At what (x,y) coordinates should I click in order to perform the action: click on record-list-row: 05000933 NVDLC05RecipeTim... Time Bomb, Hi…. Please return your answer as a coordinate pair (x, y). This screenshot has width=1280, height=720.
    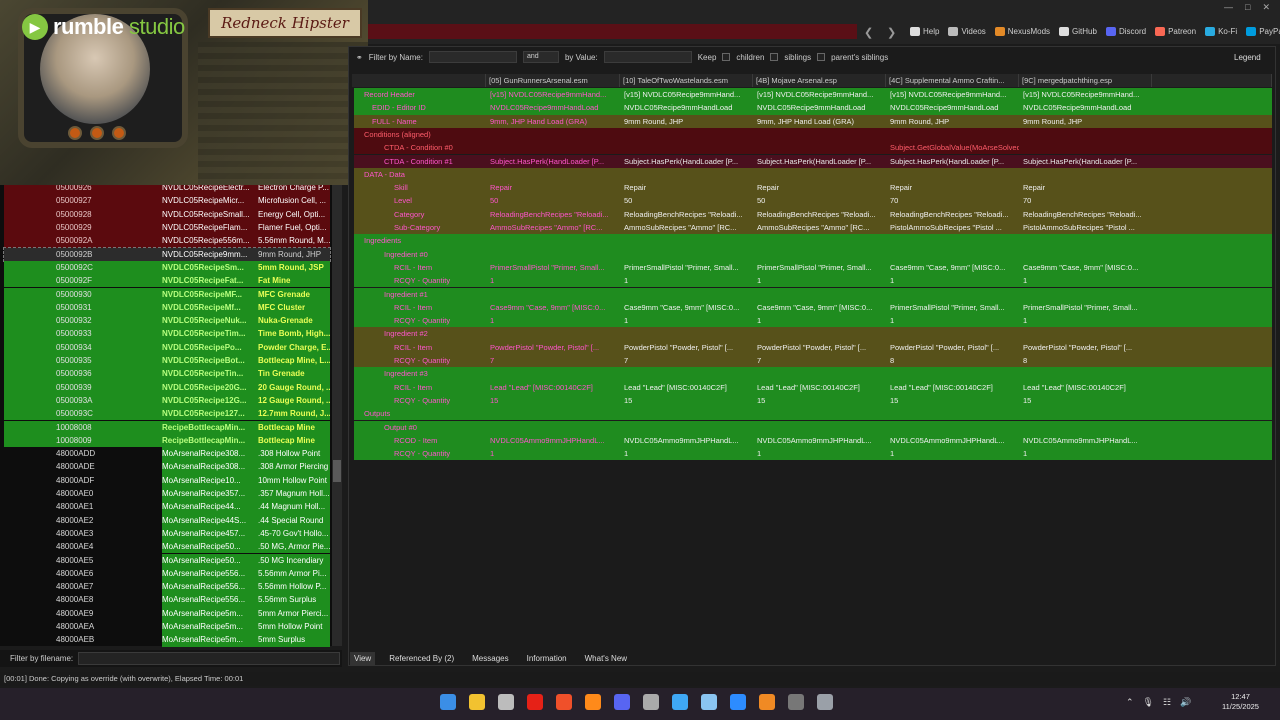
    Looking at the image, I should click on (167, 334).